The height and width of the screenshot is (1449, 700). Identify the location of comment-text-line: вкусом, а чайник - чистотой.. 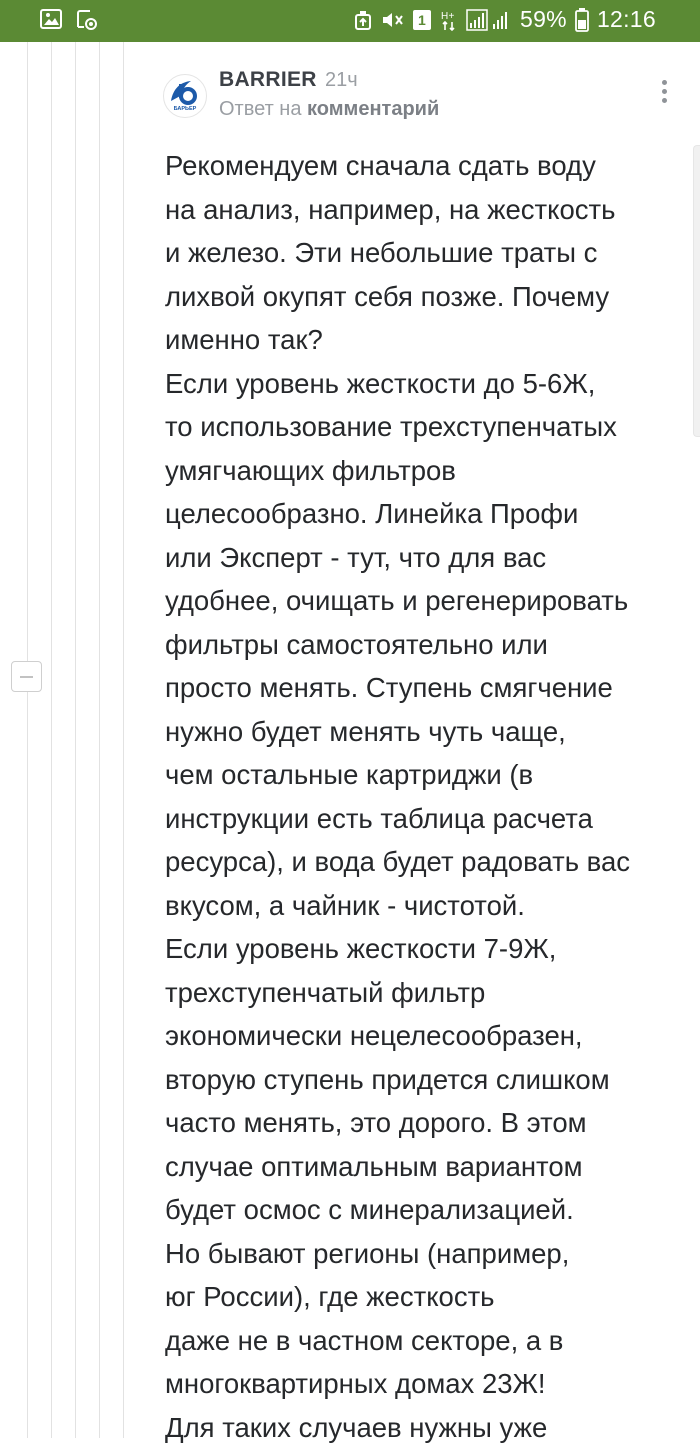
(425, 906).